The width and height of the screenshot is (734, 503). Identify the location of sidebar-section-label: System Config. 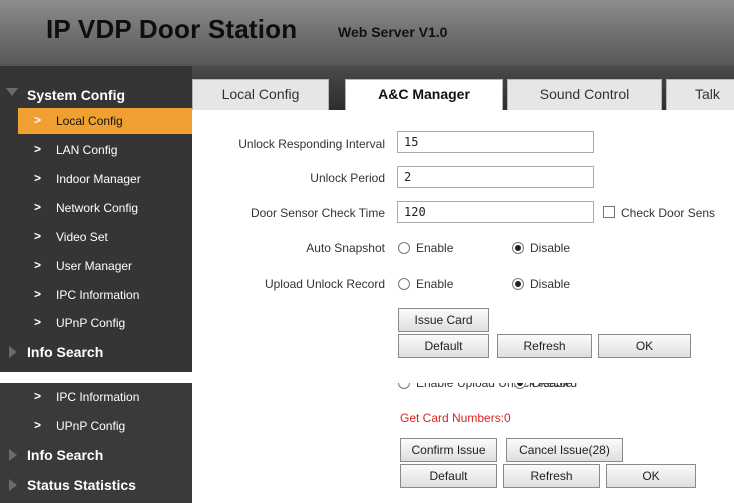
(76, 95).